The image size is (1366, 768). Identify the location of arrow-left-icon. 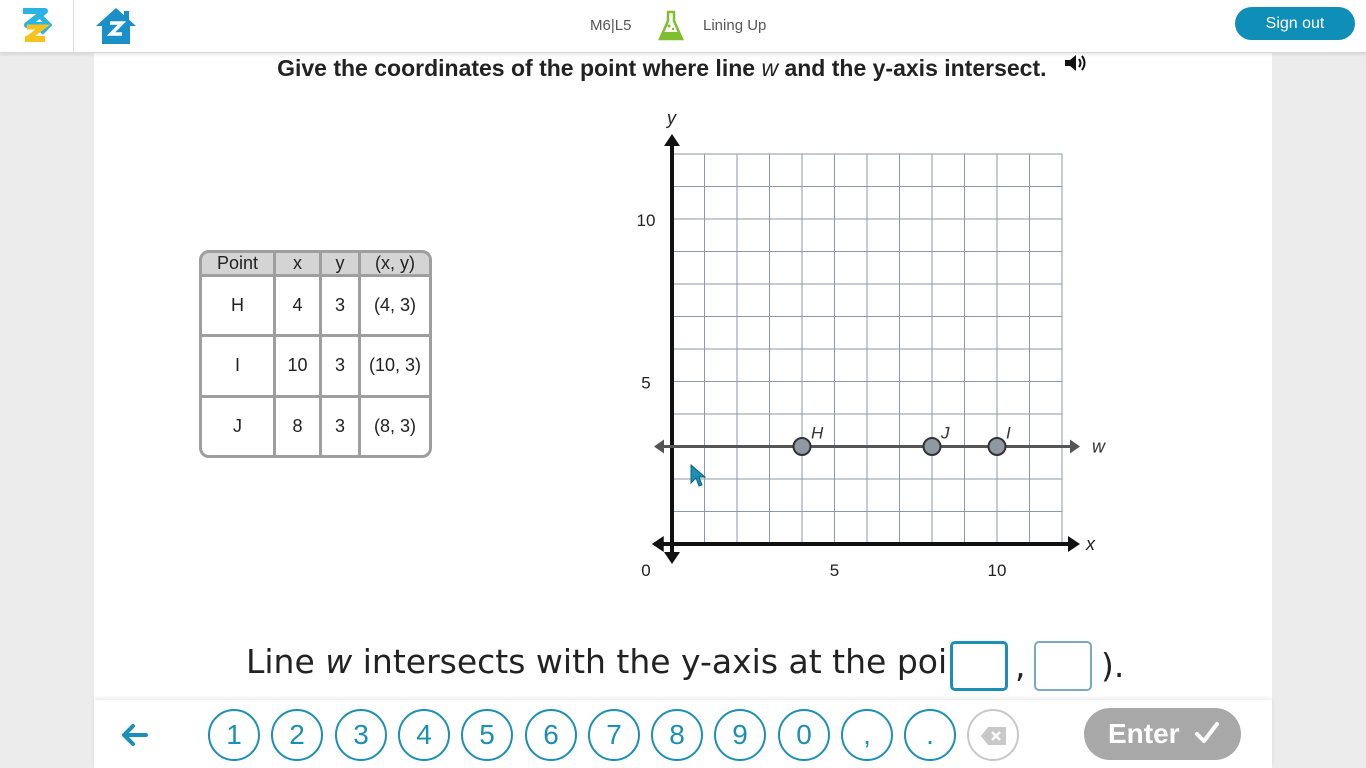
(135, 735).